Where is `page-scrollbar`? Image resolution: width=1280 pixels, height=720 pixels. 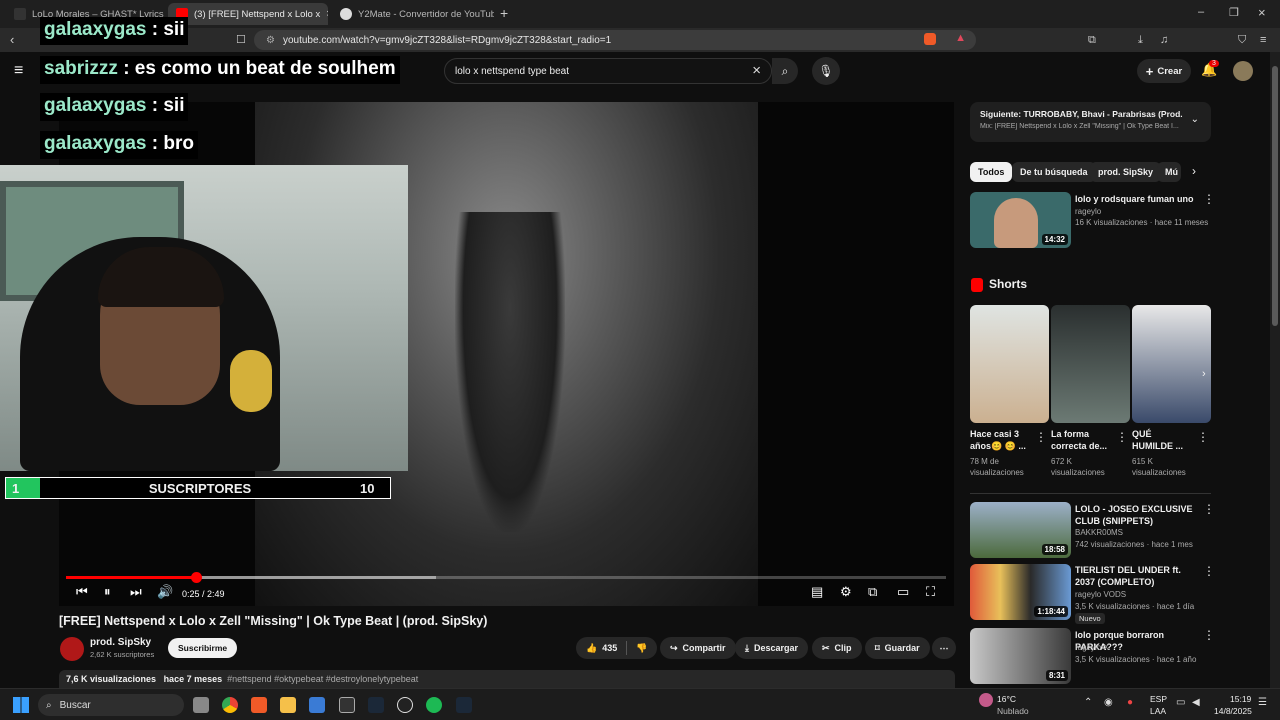 page-scrollbar is located at coordinates (1275, 370).